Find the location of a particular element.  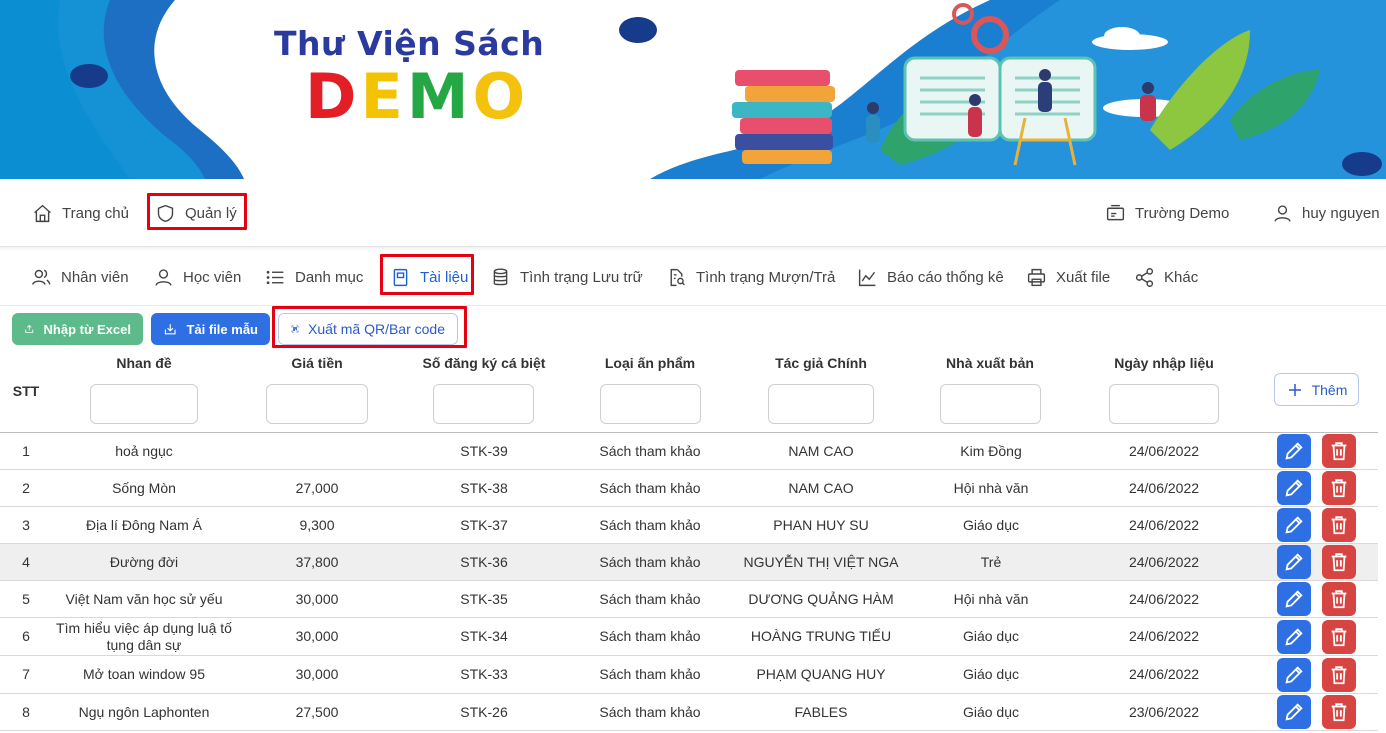

header-title: Nhan đề is located at coordinates (144, 363).